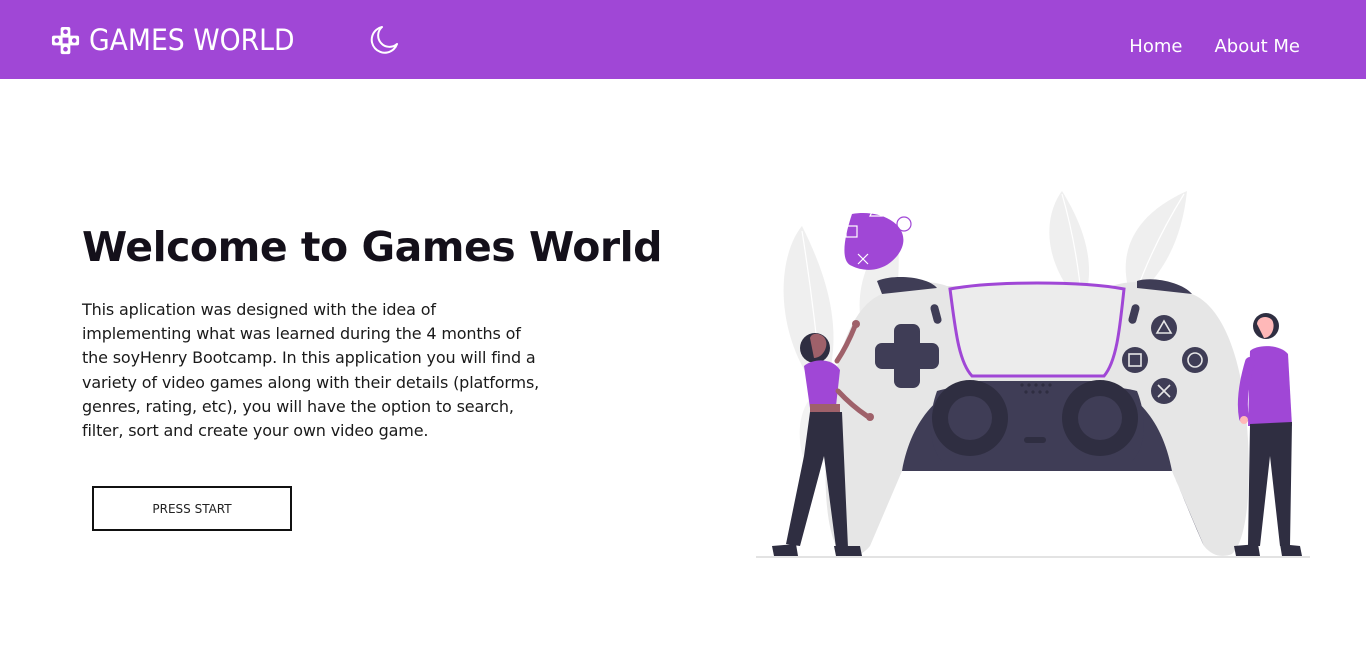  Describe the element at coordinates (192, 40) in the screenshot. I see `brand-name: GAMES WORLD` at that location.